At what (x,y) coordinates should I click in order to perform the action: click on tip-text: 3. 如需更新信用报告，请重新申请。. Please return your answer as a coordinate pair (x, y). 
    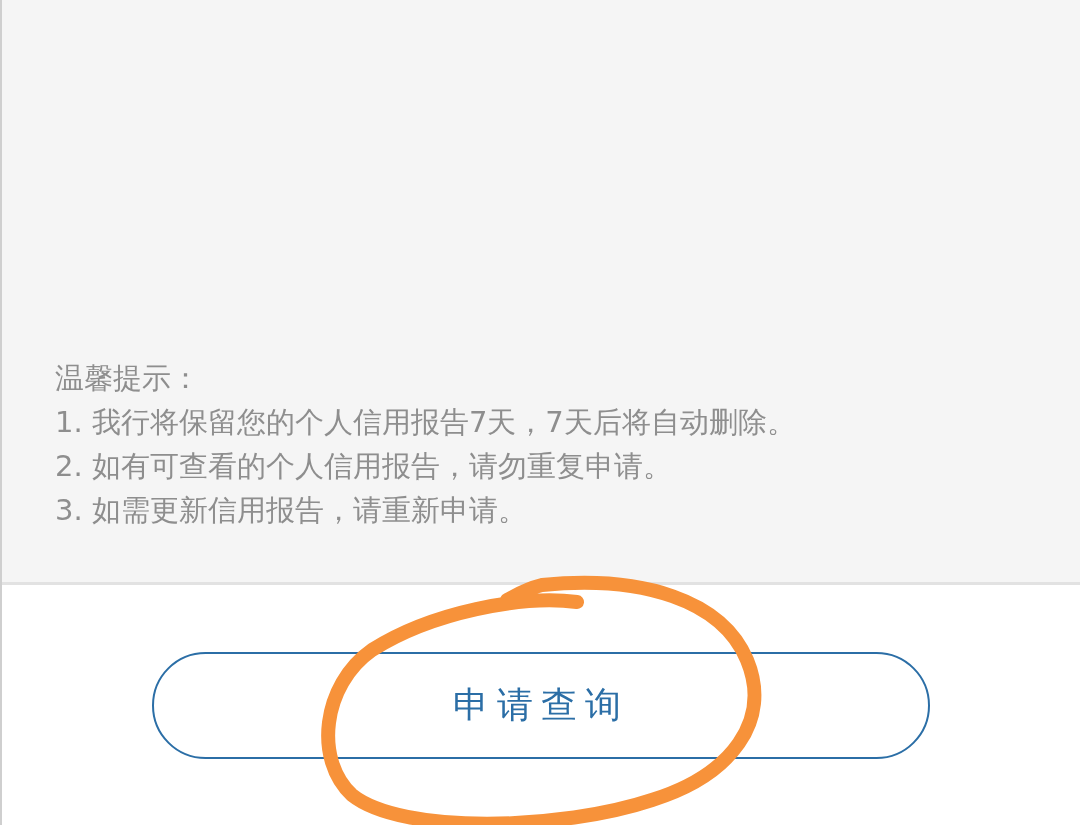
    Looking at the image, I should click on (291, 510).